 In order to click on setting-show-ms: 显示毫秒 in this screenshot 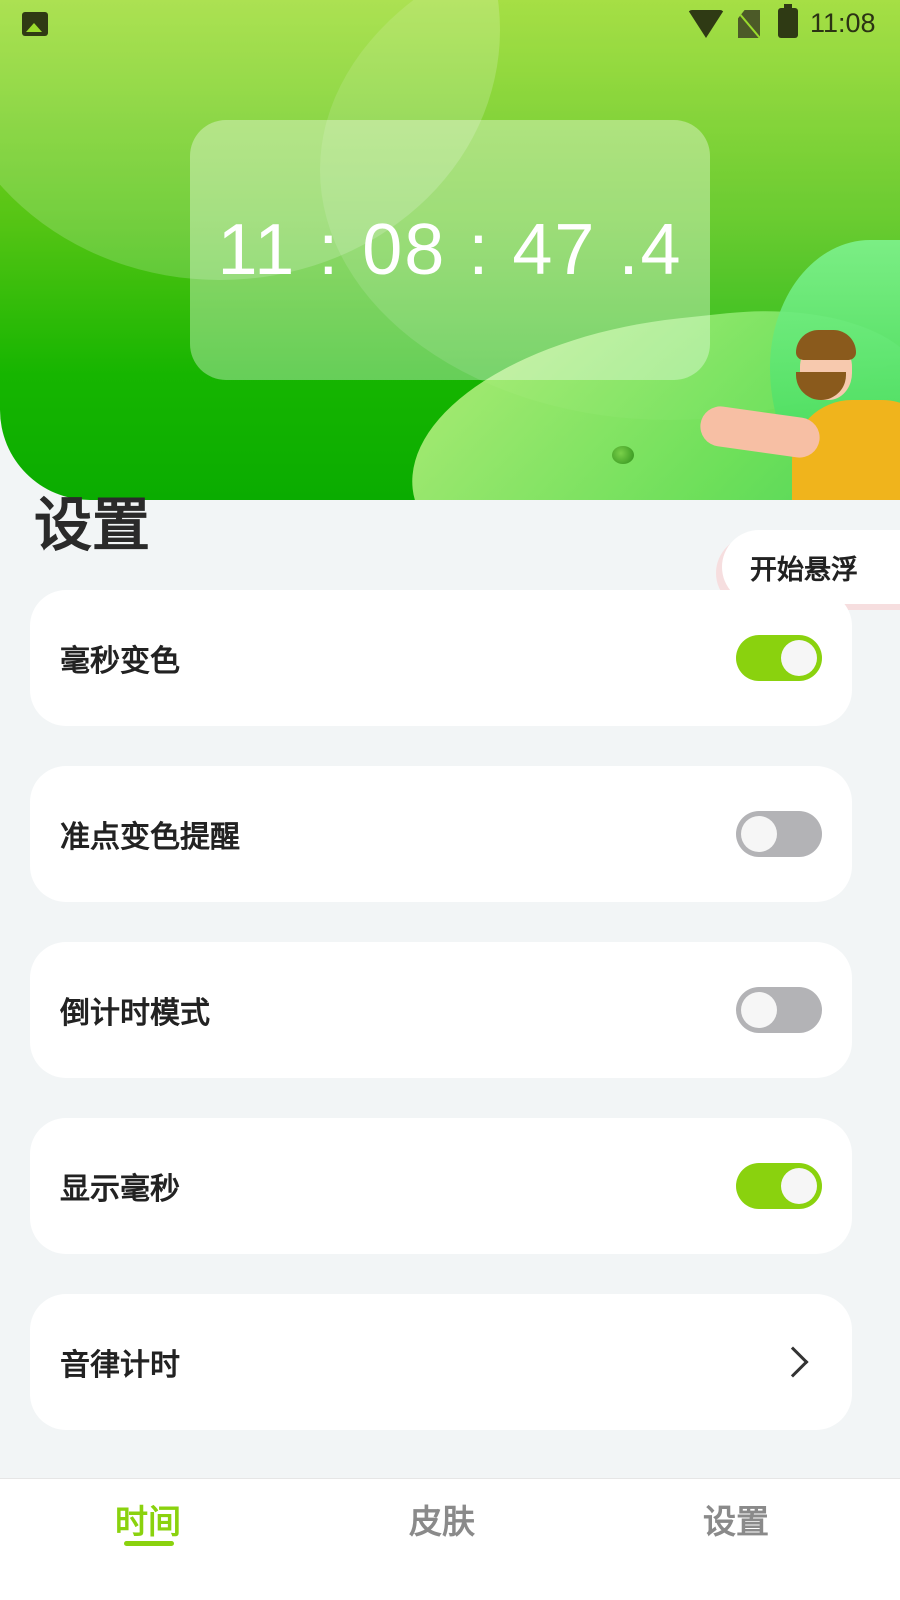, I will do `click(441, 1186)`.